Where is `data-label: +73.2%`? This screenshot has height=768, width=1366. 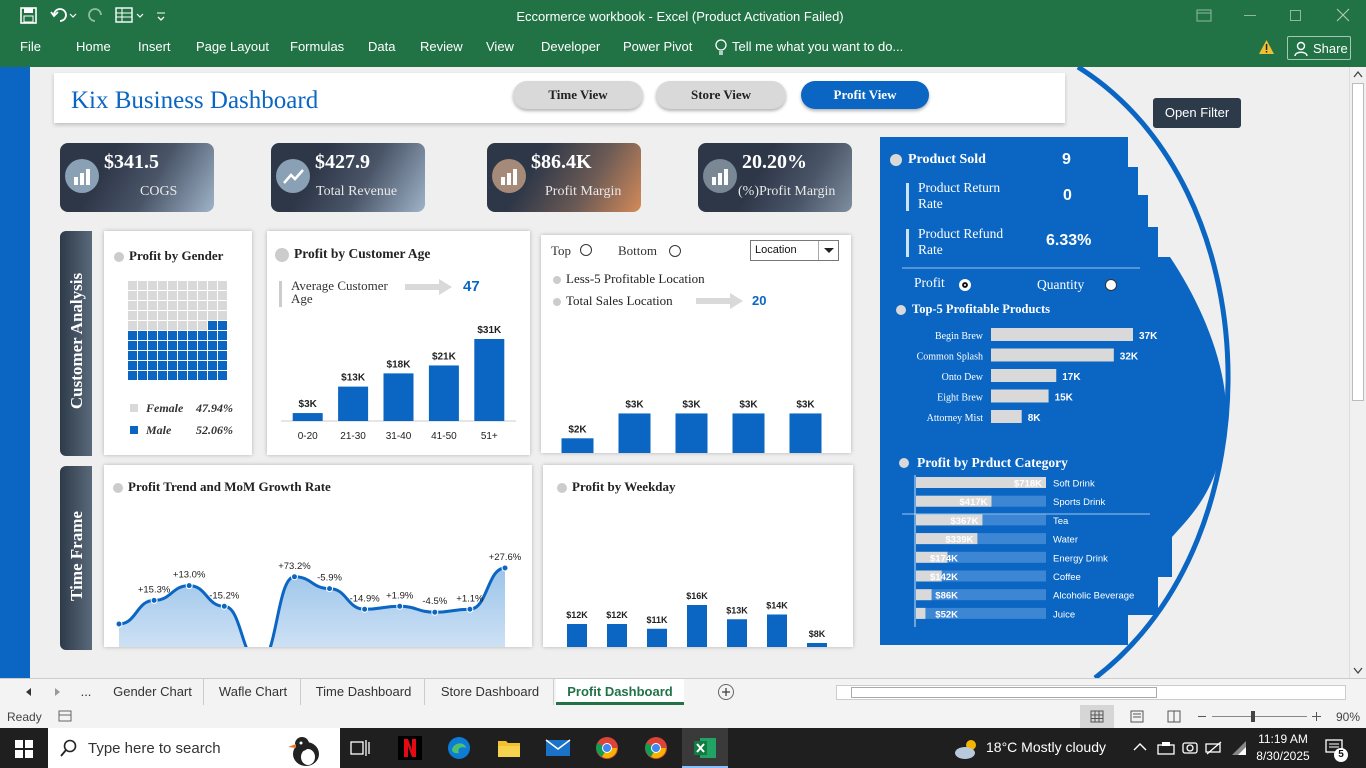
data-label: +73.2% is located at coordinates (294, 566).